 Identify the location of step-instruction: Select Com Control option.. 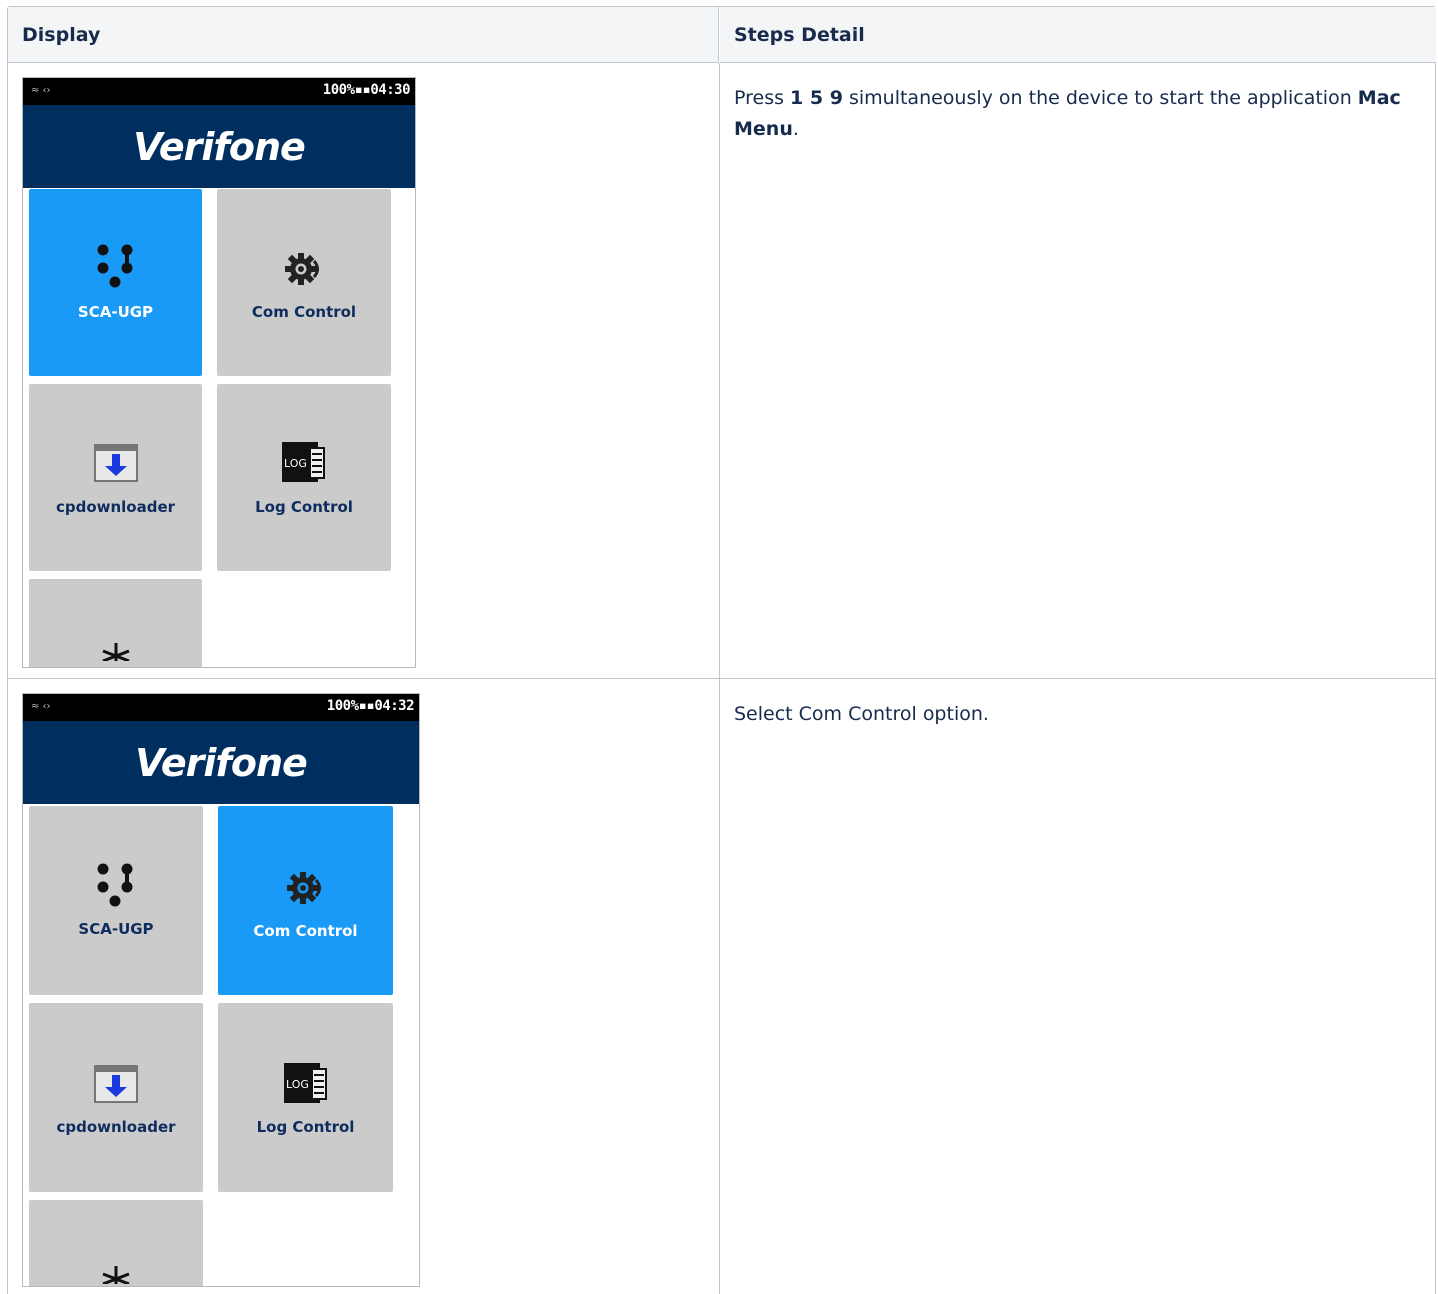
(861, 714).